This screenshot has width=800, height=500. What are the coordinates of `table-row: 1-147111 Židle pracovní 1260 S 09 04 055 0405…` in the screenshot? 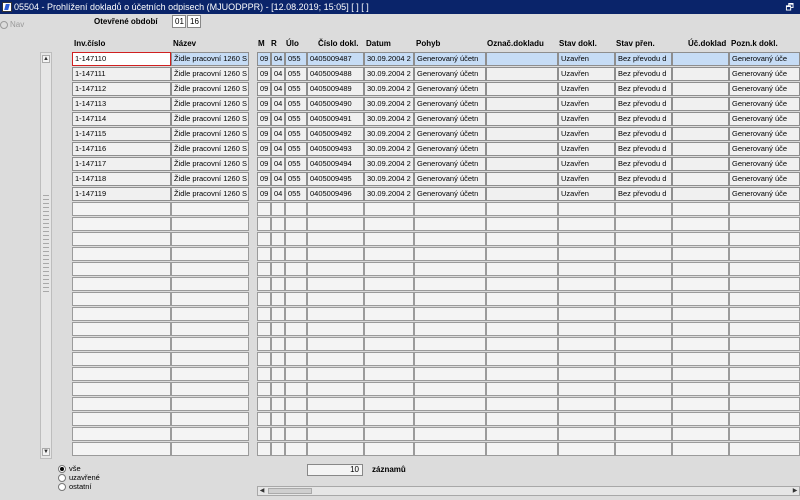 It's located at (436, 74).